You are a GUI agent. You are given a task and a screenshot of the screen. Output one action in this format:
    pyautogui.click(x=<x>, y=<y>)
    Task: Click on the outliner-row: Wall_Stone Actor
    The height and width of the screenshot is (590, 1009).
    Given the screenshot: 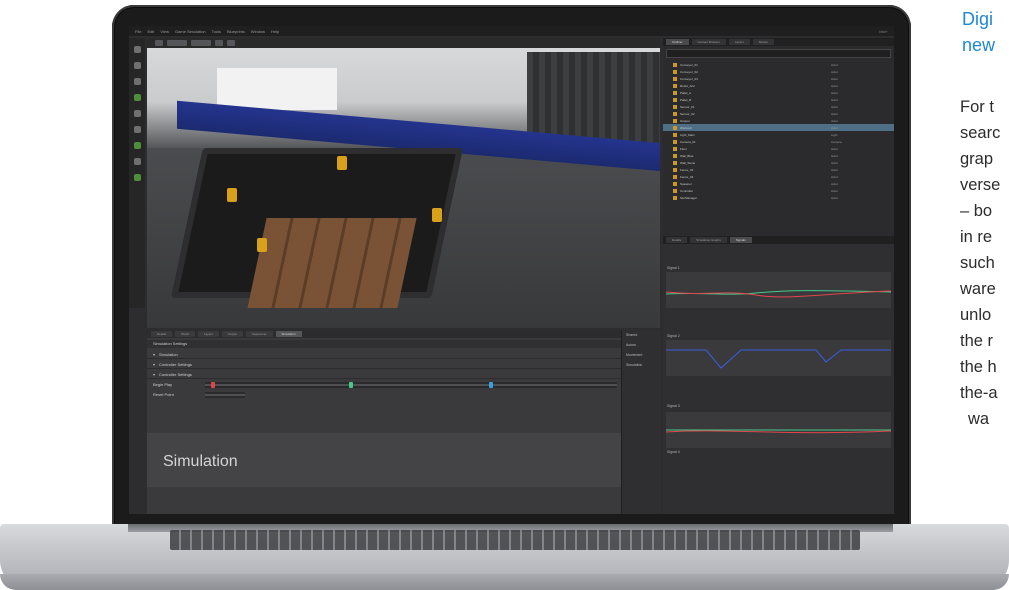 What is the action you would take?
    pyautogui.click(x=778, y=162)
    